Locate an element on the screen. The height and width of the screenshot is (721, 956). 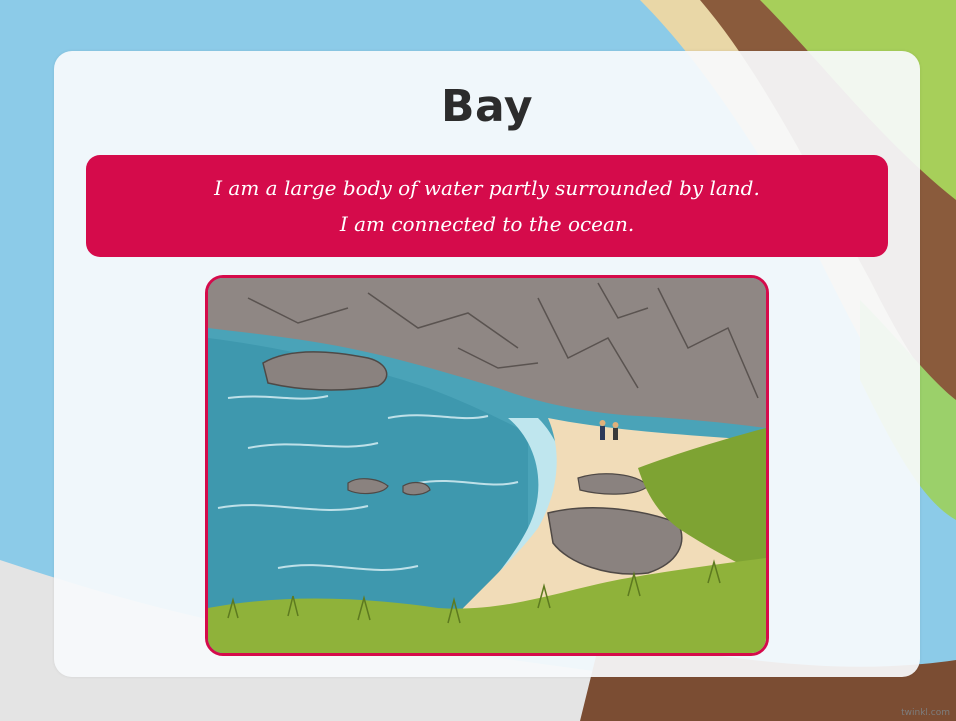
watermark: twinkl.com is located at coordinates (925, 713).